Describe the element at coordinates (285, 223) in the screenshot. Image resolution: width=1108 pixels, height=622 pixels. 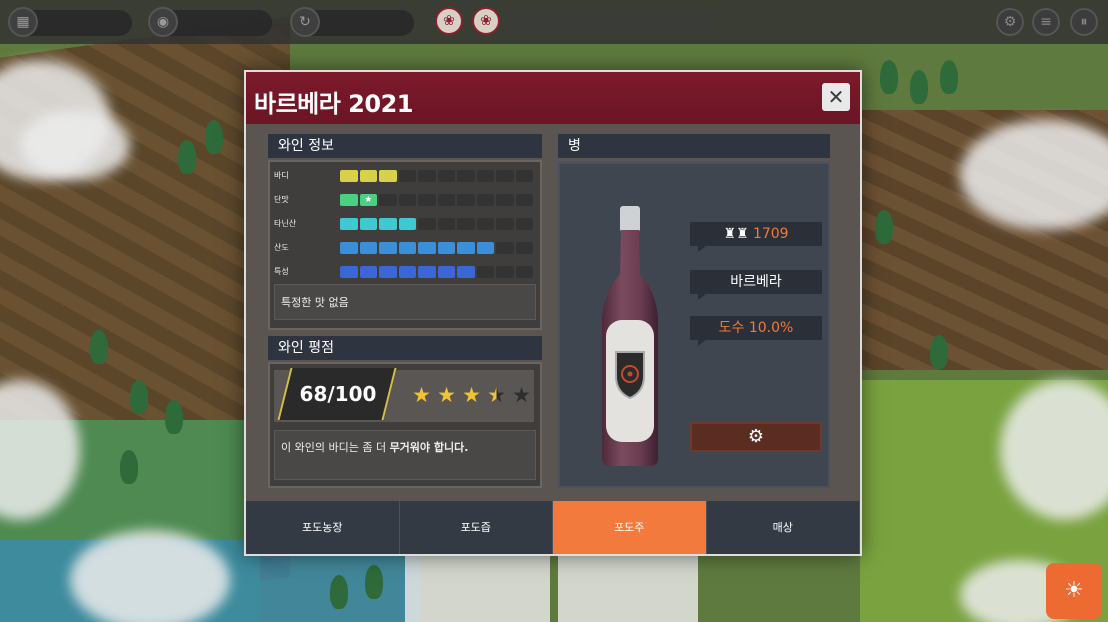
I see `stat-label: 타닌산` at that location.